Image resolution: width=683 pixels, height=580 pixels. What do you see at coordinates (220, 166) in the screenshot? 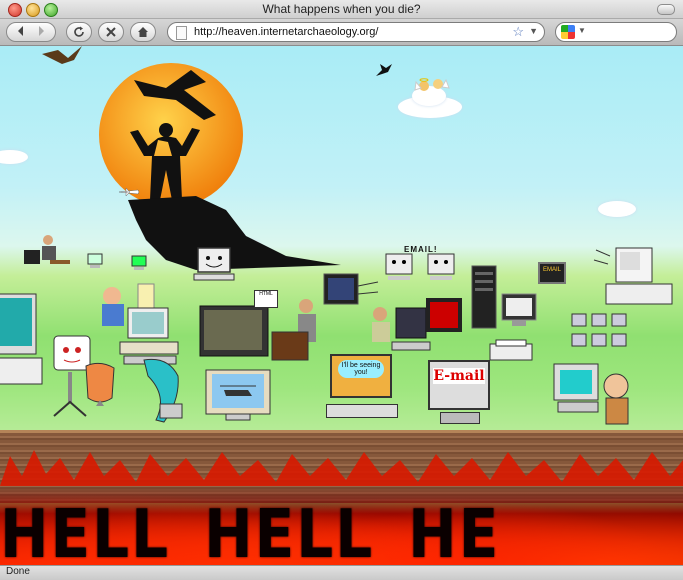
I see `sunset-silhouette-clipart` at bounding box center [220, 166].